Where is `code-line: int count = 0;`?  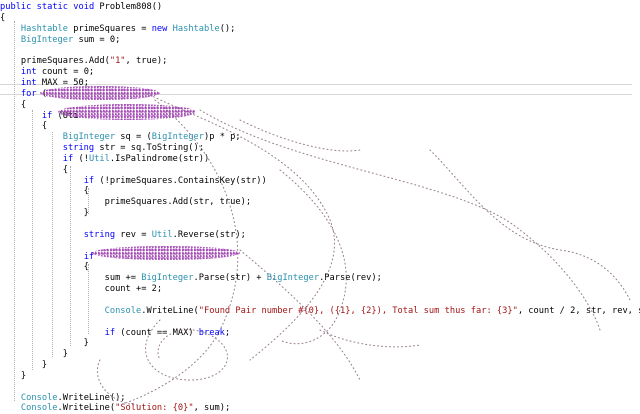
code-line: int count = 0; is located at coordinates (57, 72).